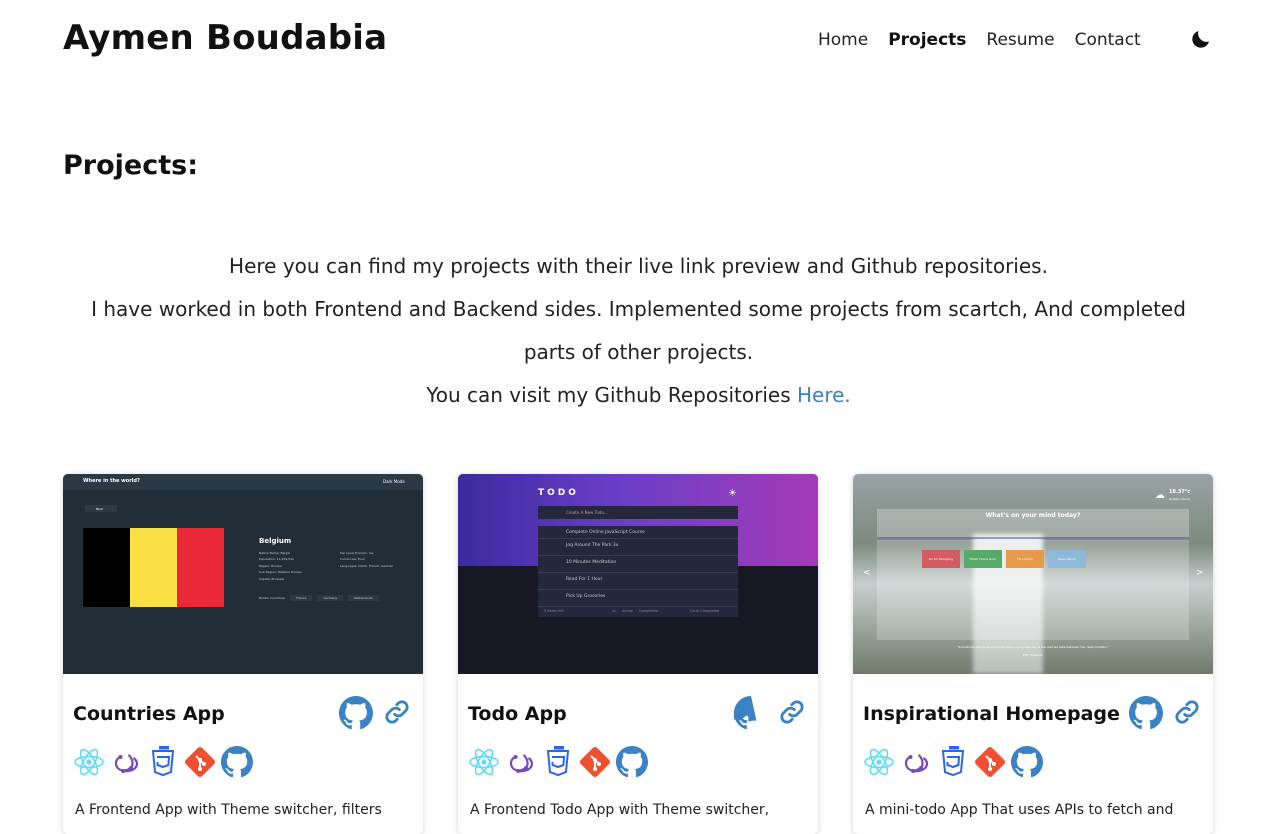  Describe the element at coordinates (1067, 559) in the screenshot. I see `preview-task: Clean Room` at that location.